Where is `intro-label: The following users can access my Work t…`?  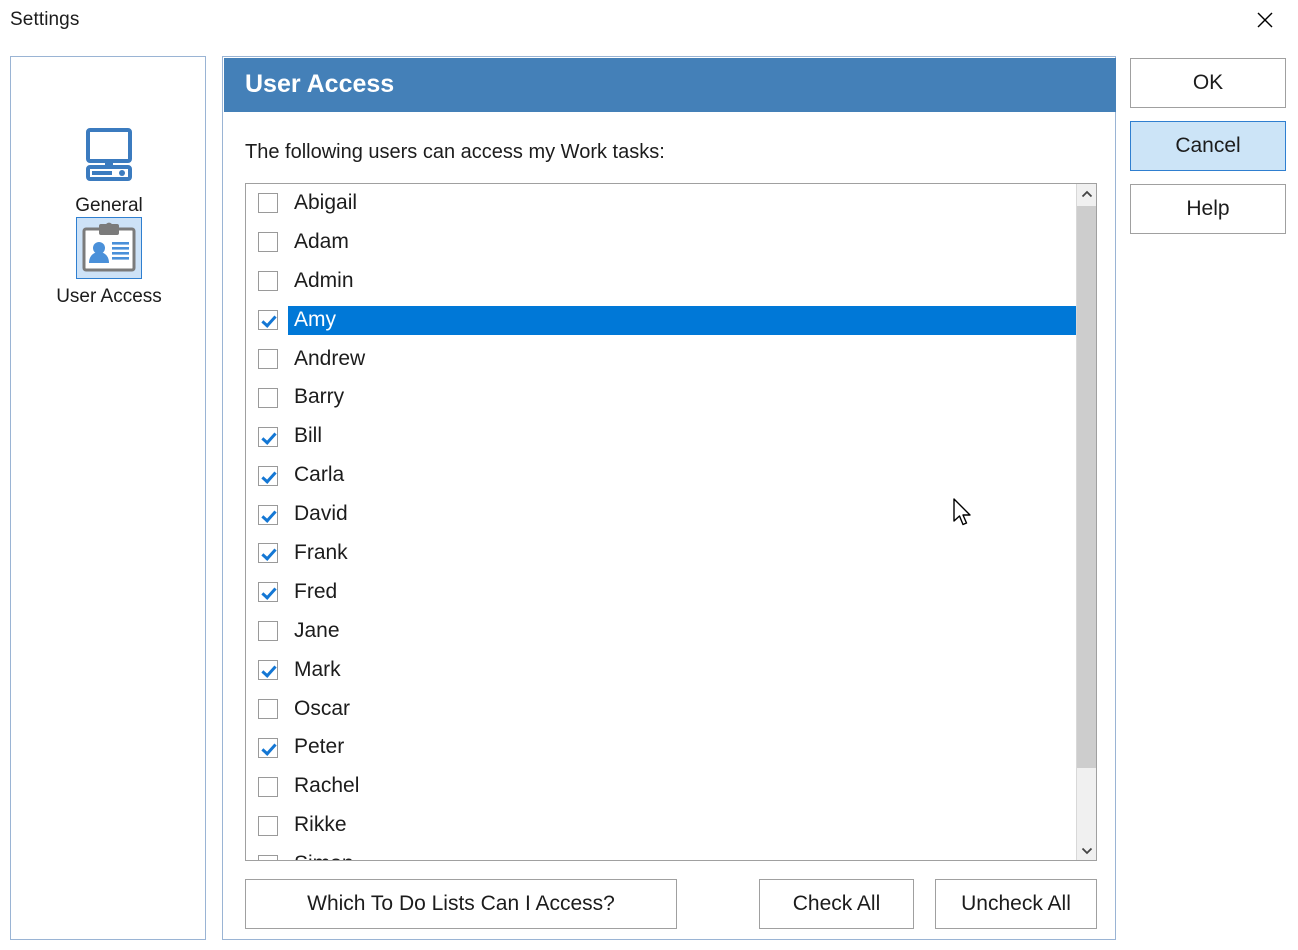 intro-label: The following users can access my Work t… is located at coordinates (455, 152).